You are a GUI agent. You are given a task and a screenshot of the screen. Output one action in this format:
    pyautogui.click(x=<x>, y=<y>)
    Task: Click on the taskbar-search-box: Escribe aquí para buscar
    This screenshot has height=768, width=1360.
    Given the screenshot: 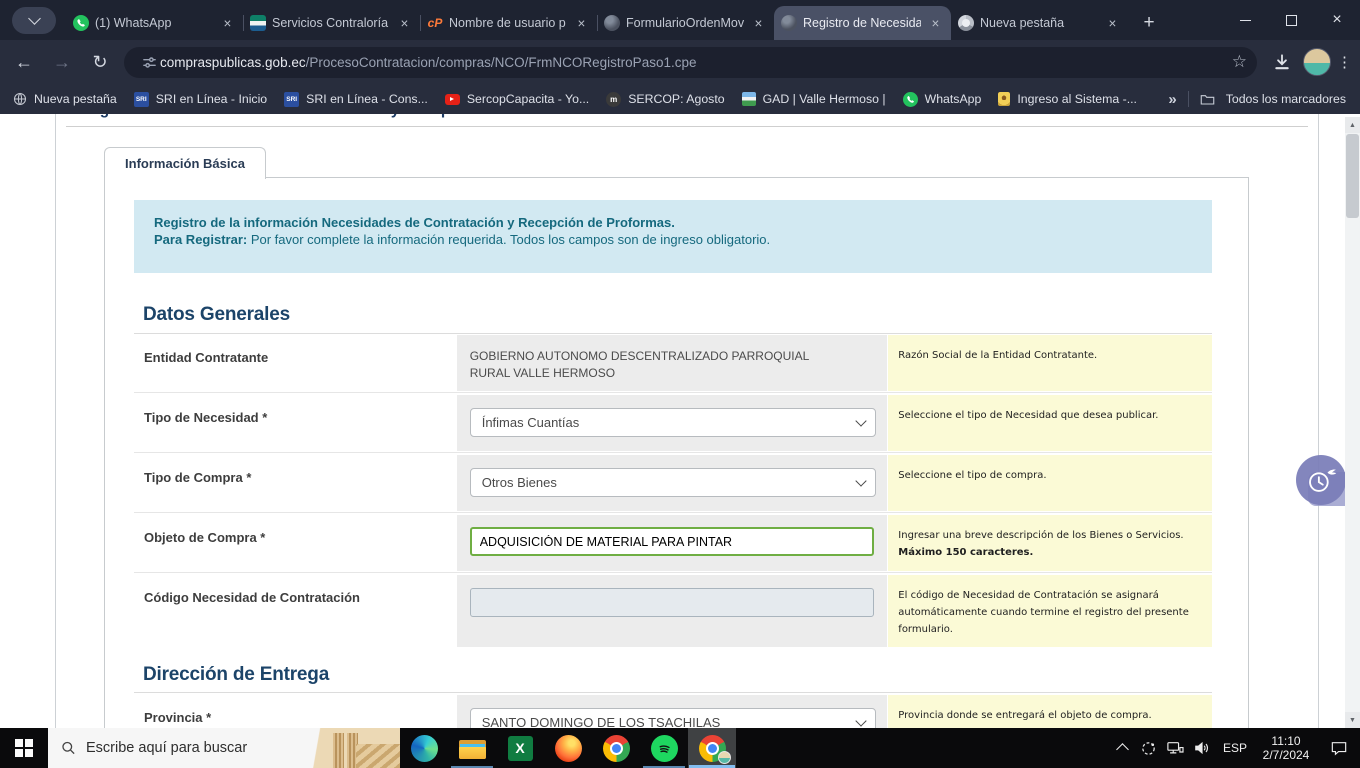 What is the action you would take?
    pyautogui.click(x=224, y=748)
    